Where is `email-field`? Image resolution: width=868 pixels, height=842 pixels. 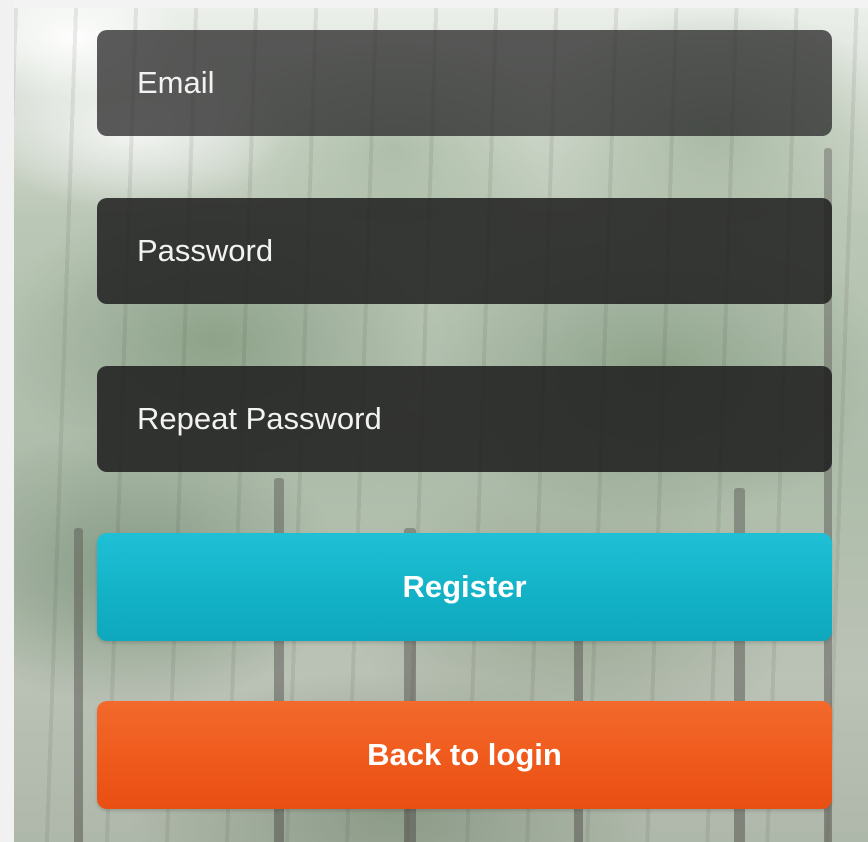
email-field is located at coordinates (464, 83).